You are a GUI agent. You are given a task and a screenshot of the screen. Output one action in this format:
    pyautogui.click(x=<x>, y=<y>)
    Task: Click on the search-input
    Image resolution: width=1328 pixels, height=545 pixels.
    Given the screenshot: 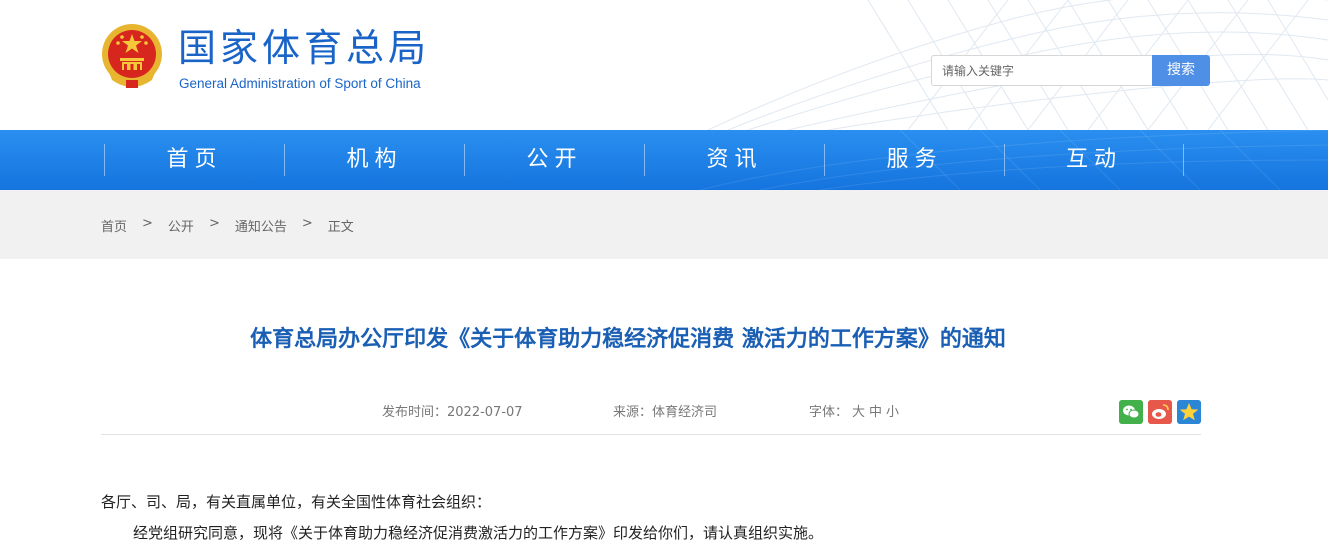 What is the action you would take?
    pyautogui.click(x=1042, y=70)
    